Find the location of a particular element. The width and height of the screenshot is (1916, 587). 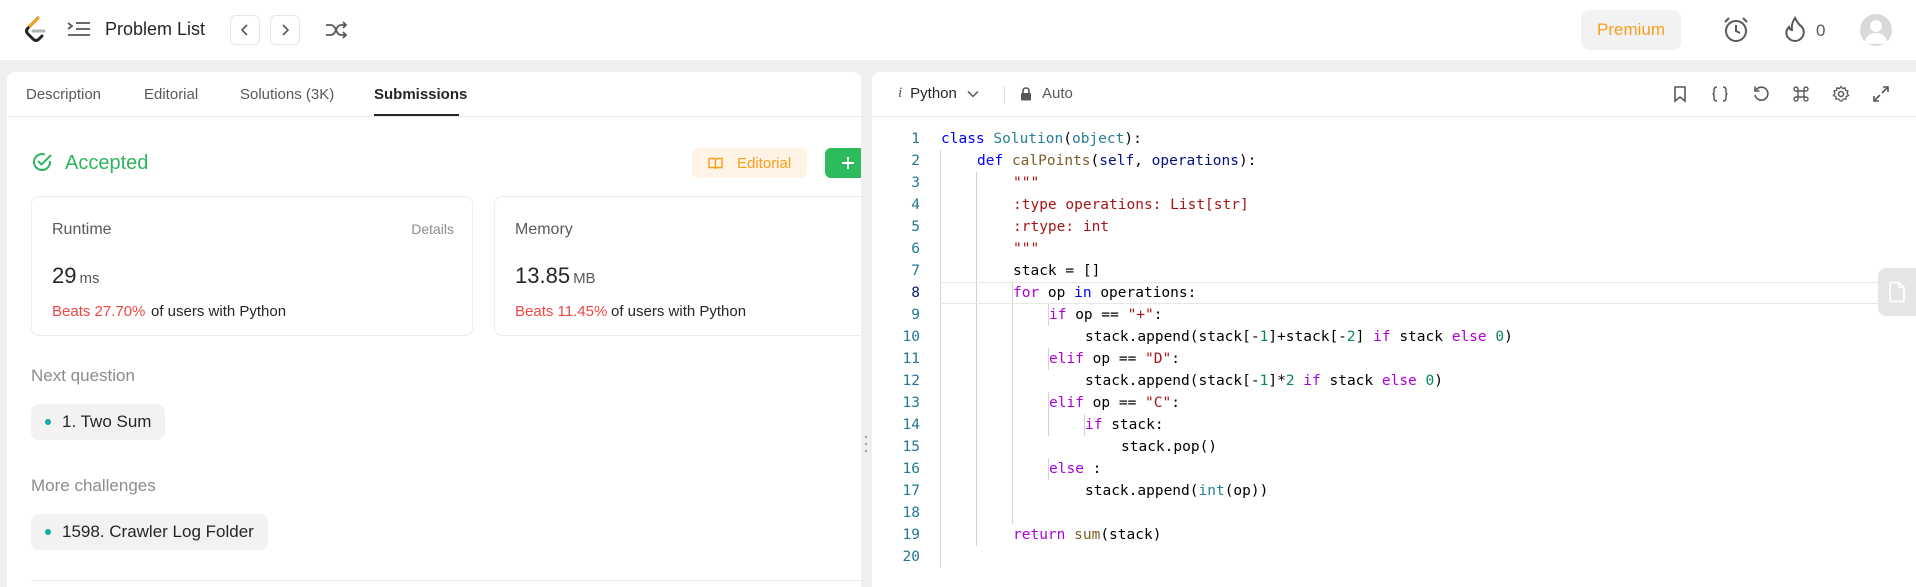

memory-value-row: 13.85 MB is located at coordinates (555, 276).